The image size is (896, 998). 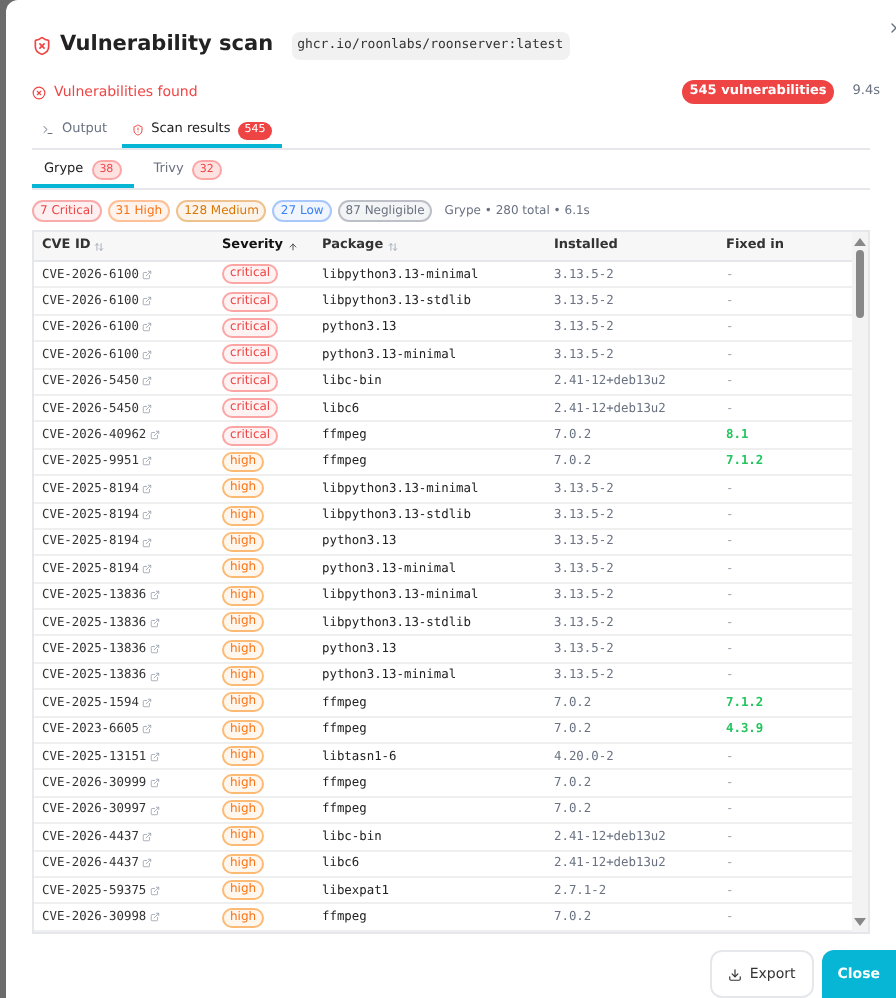 What do you see at coordinates (167, 45) in the screenshot?
I see `dialog-title: Vulnerability scan` at bounding box center [167, 45].